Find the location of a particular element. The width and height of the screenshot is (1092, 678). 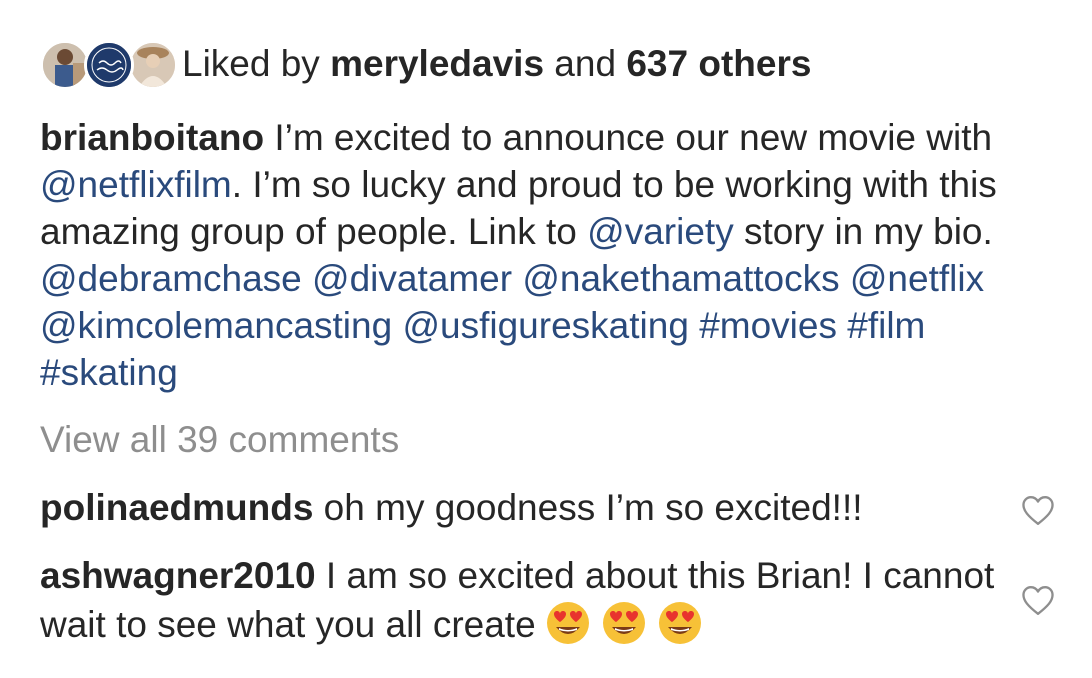

liker-username: meryledavis is located at coordinates (437, 63).